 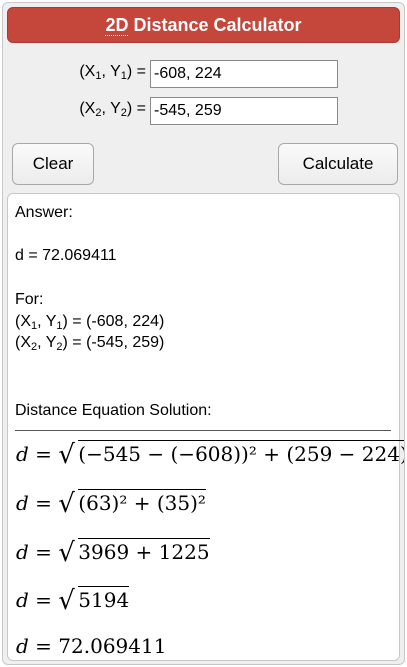 I want to click on point2-input, so click(x=244, y=111).